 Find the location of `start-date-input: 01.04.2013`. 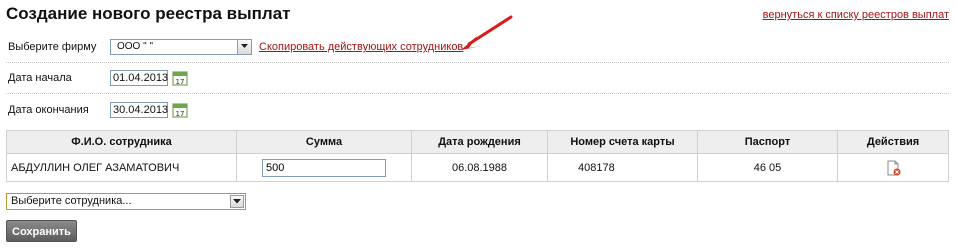

start-date-input: 01.04.2013 is located at coordinates (139, 78).